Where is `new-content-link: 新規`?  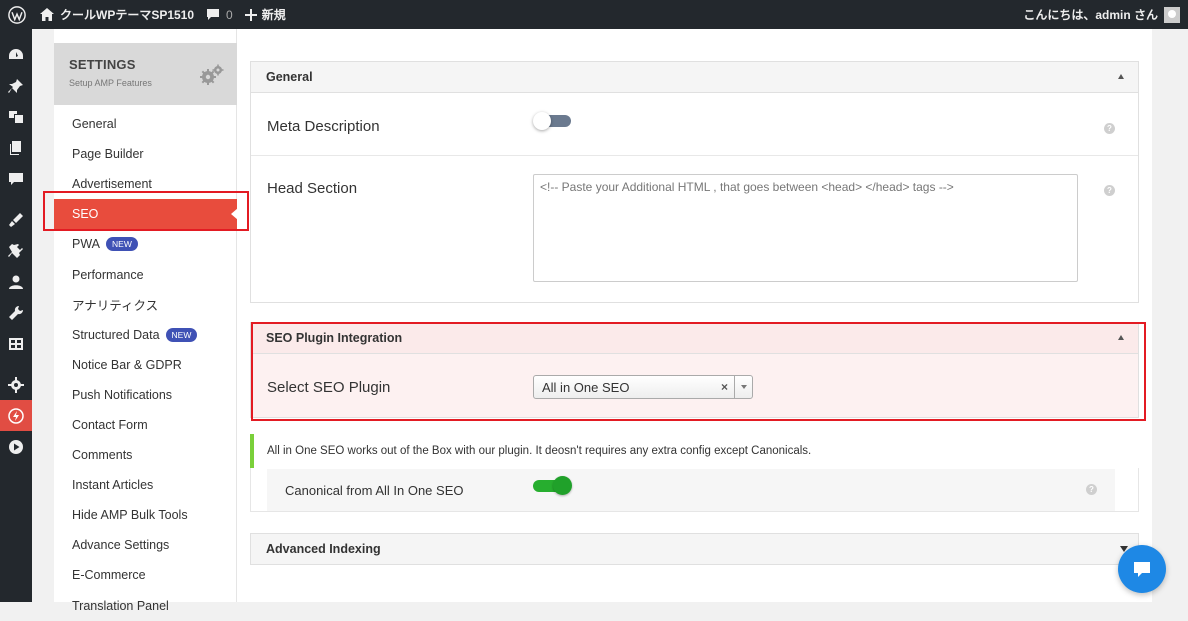
new-content-link: 新規 is located at coordinates (265, 14).